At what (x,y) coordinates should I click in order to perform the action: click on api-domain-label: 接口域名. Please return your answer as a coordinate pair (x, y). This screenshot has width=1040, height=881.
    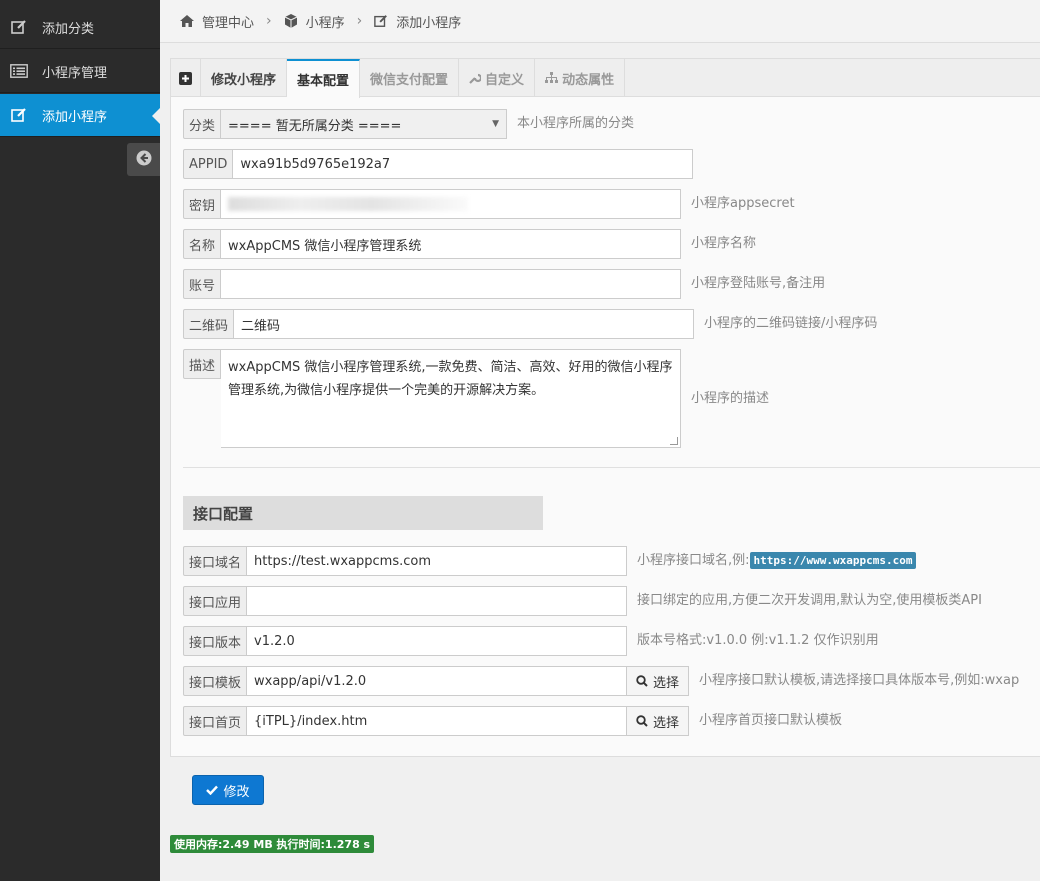
    Looking at the image, I should click on (215, 561).